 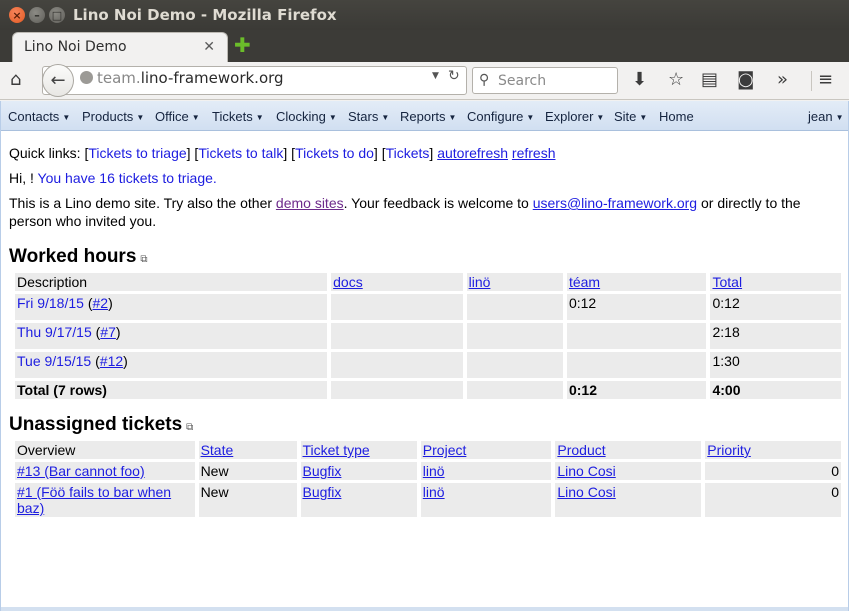 What do you see at coordinates (15, 80) in the screenshot?
I see `home-icon: ⌂` at bounding box center [15, 80].